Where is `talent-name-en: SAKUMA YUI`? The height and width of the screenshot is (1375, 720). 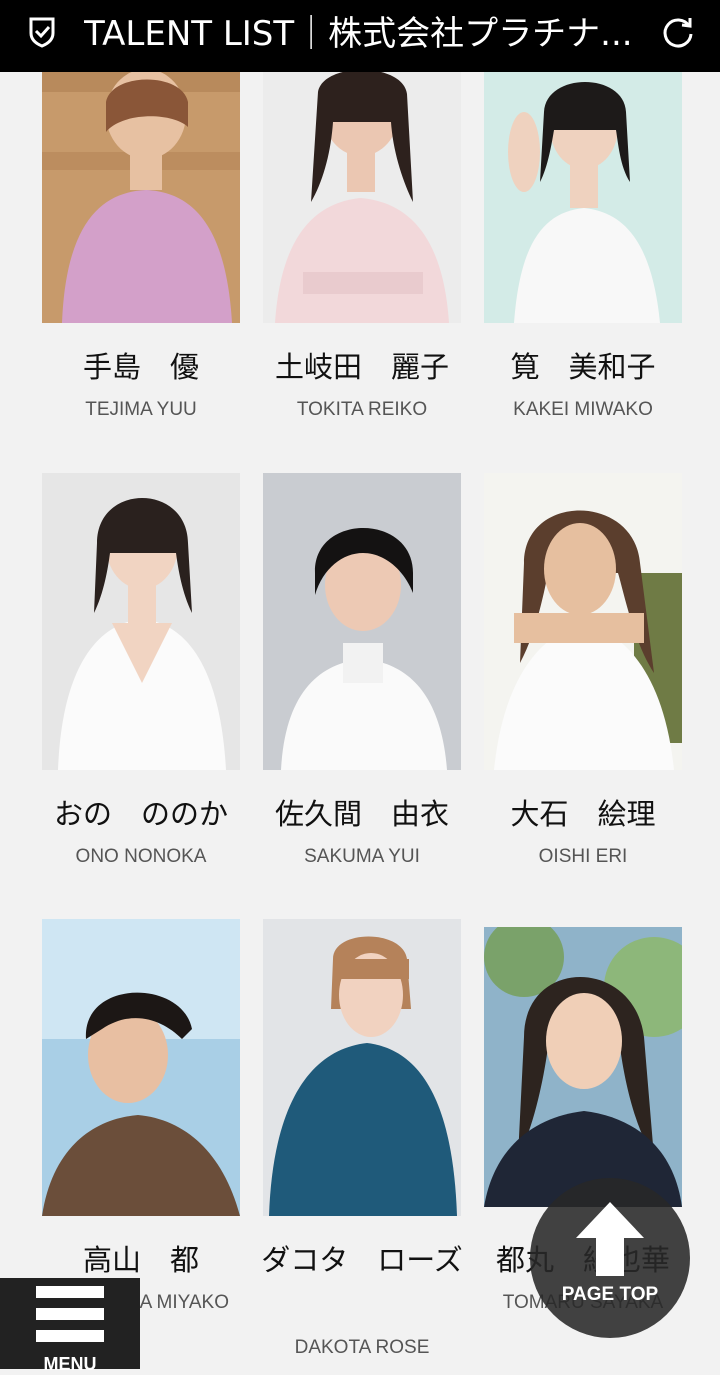 talent-name-en: SAKUMA YUI is located at coordinates (362, 856).